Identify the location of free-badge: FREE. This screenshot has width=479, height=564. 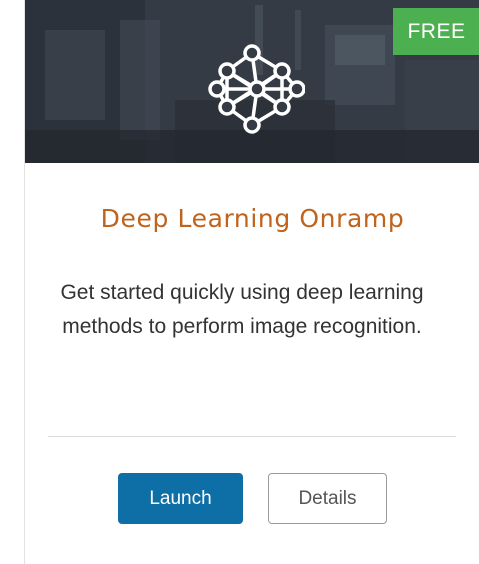
(436, 31).